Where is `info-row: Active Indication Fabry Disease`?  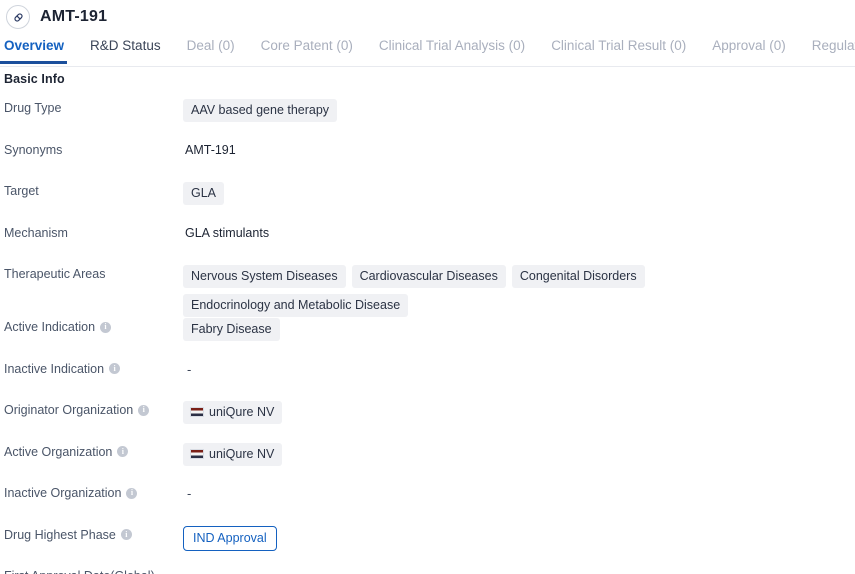 info-row: Active Indication Fabry Disease is located at coordinates (427, 338).